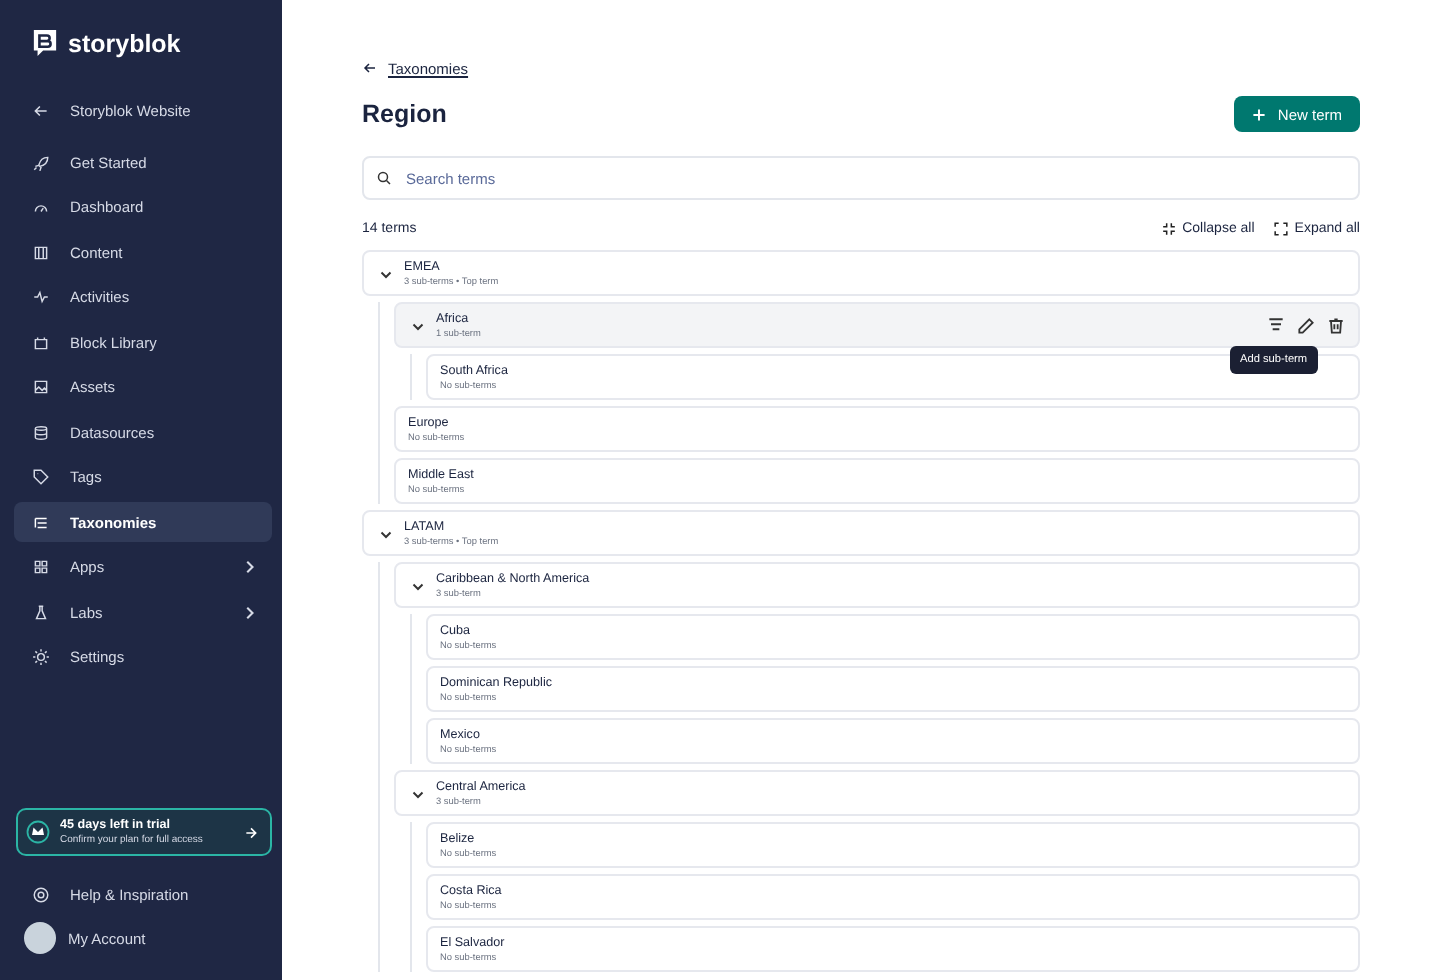 This screenshot has width=1440, height=980. Describe the element at coordinates (251, 832) in the screenshot. I see `arrow-right-icon` at that location.